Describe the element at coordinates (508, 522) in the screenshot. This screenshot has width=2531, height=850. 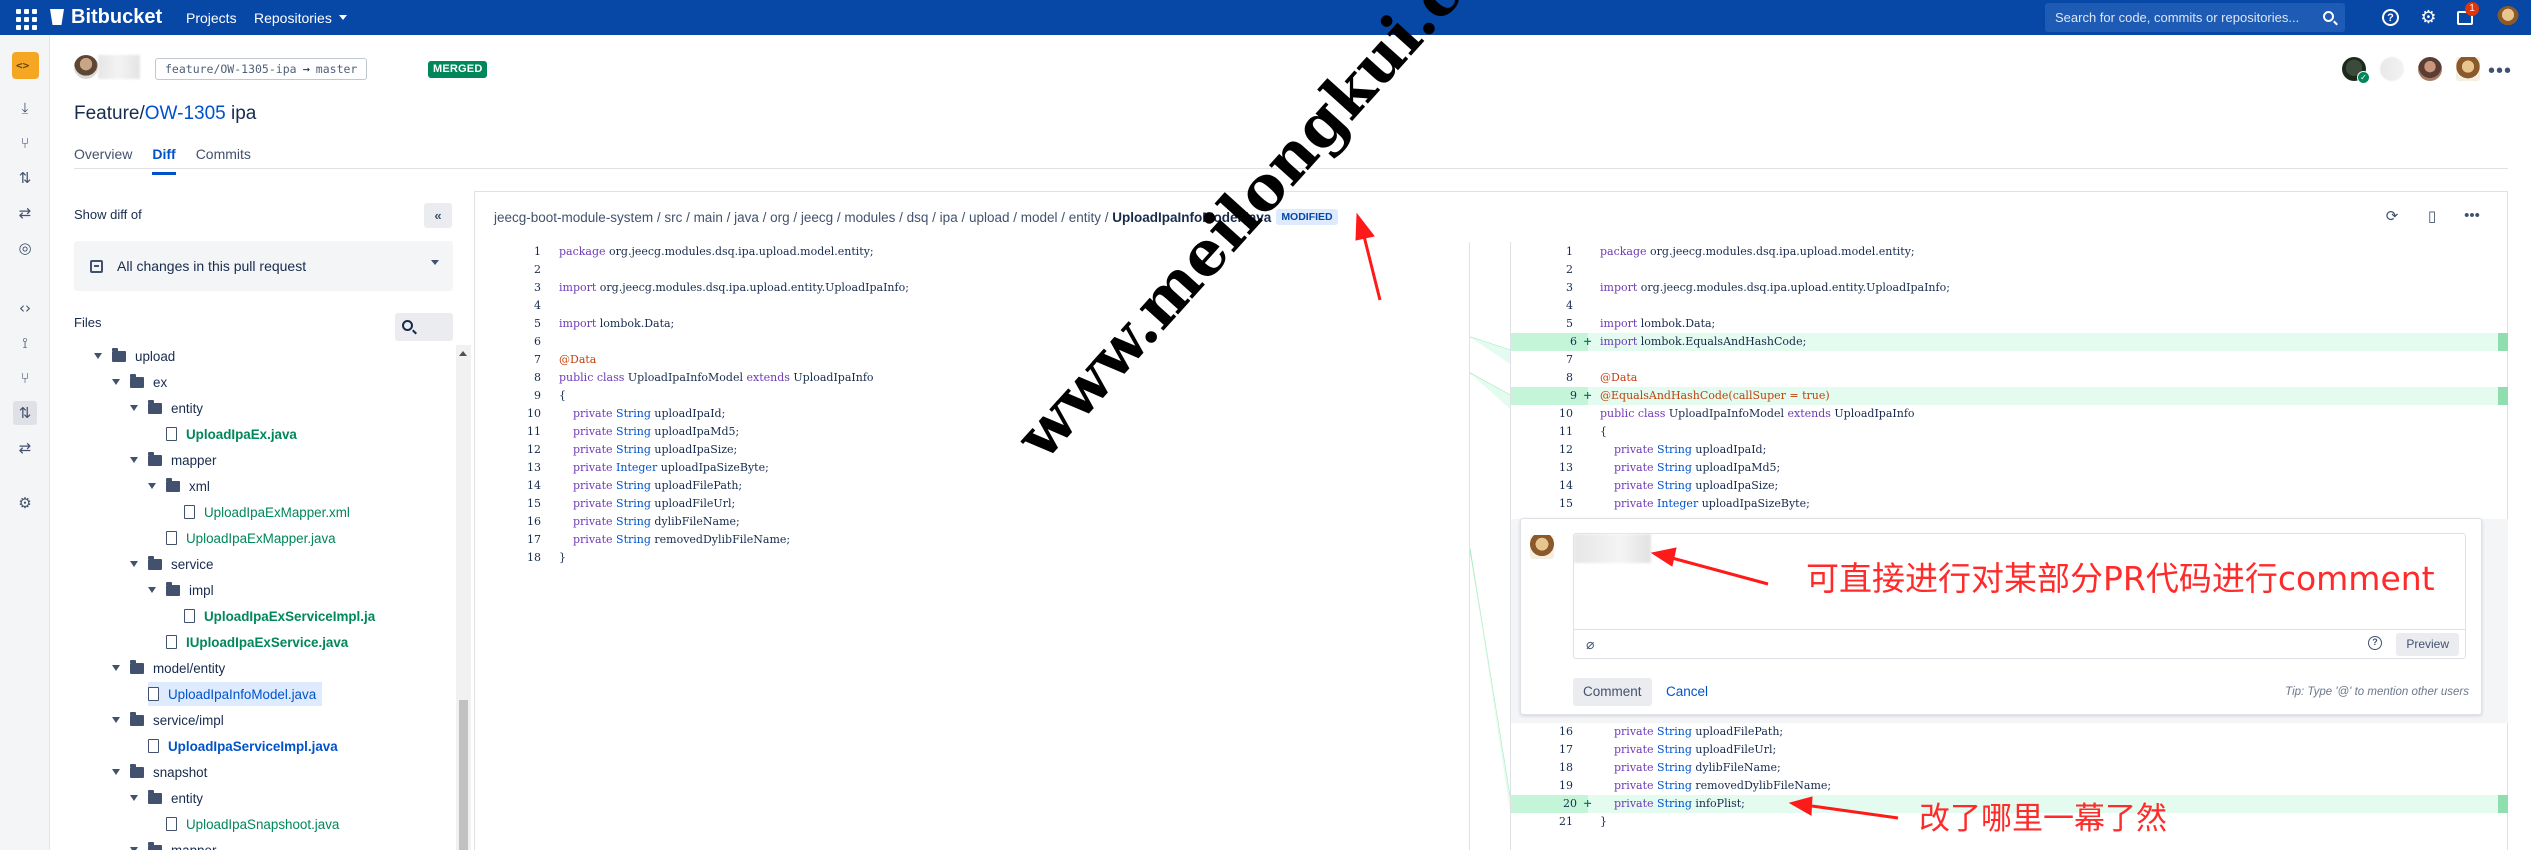
I see `line-number: 16` at that location.